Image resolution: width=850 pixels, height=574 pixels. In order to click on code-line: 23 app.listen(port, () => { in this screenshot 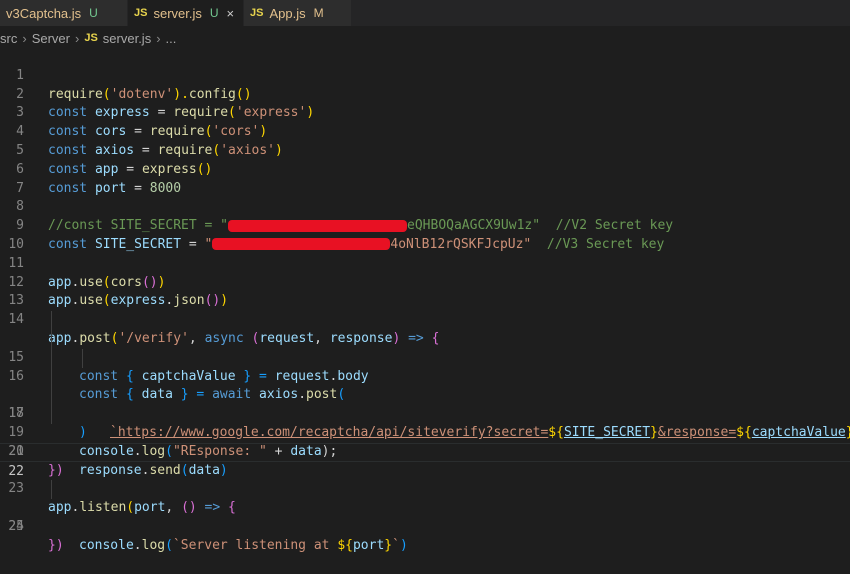, I will do `click(425, 488)`.